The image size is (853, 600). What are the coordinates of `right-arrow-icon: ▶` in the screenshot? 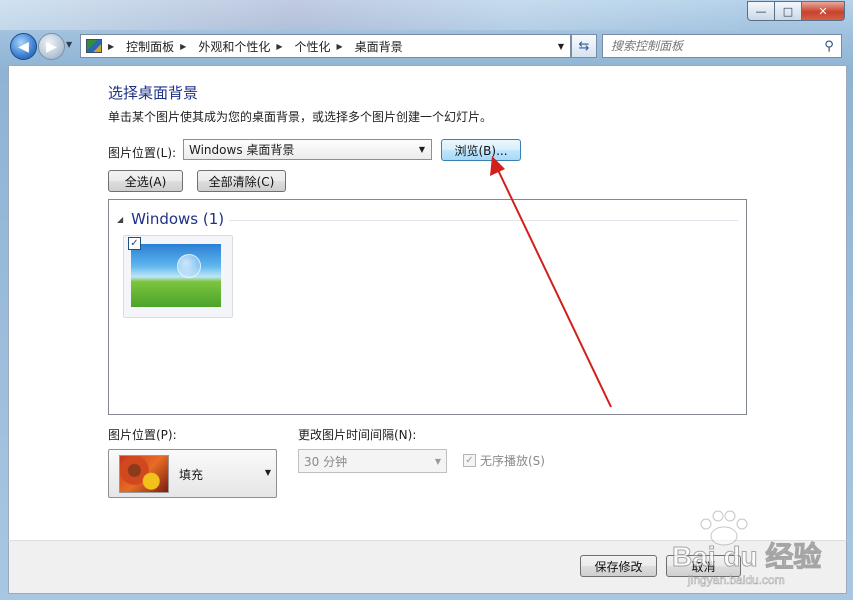 It's located at (51, 46).